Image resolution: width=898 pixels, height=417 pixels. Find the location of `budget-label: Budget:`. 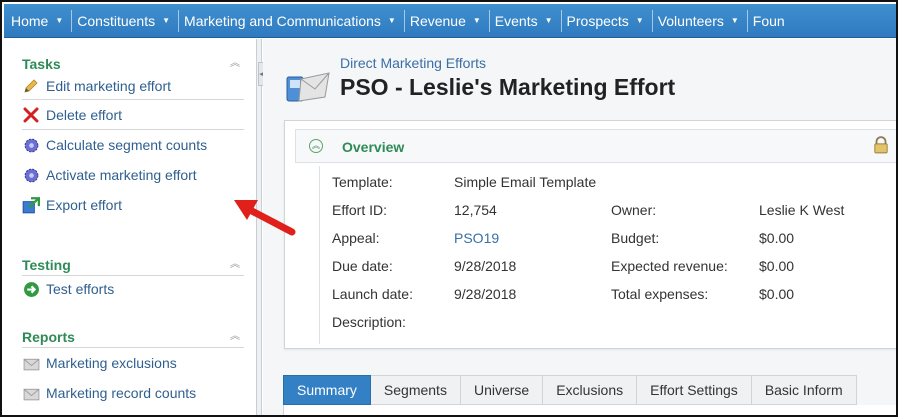

budget-label: Budget: is located at coordinates (635, 238).